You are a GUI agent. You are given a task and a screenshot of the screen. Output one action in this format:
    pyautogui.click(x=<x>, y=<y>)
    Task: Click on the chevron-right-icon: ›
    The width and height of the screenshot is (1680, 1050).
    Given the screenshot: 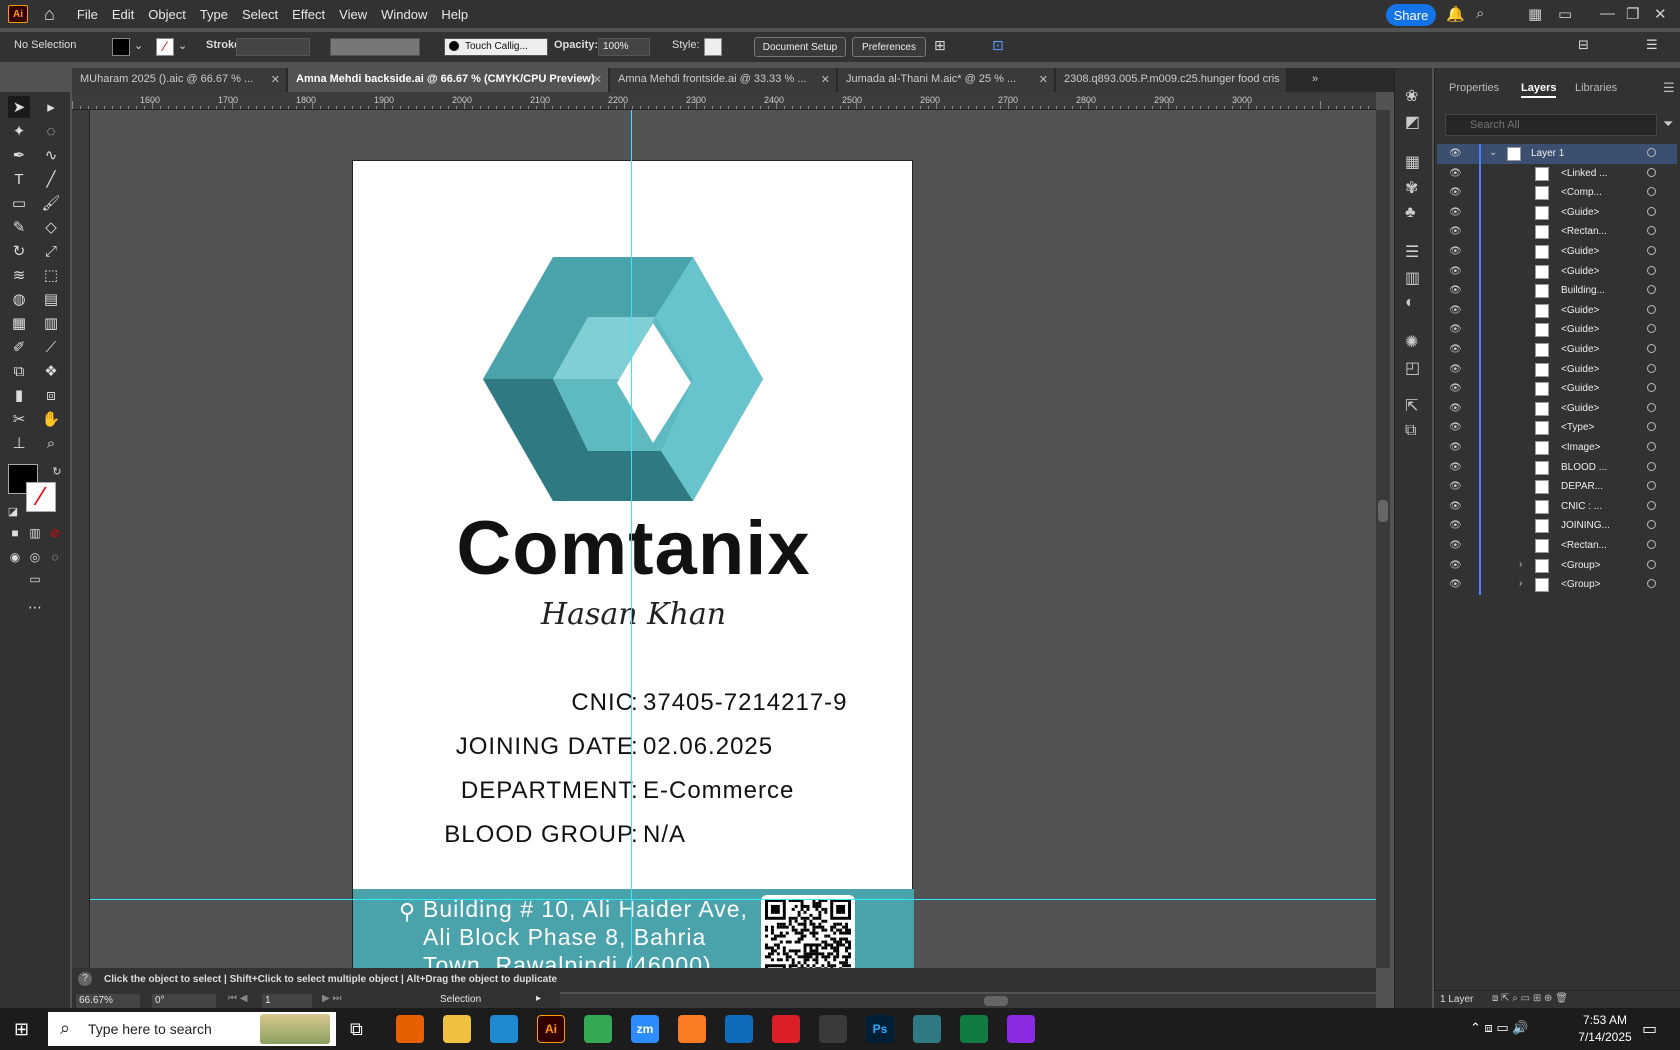 What is the action you would take?
    pyautogui.click(x=1520, y=583)
    